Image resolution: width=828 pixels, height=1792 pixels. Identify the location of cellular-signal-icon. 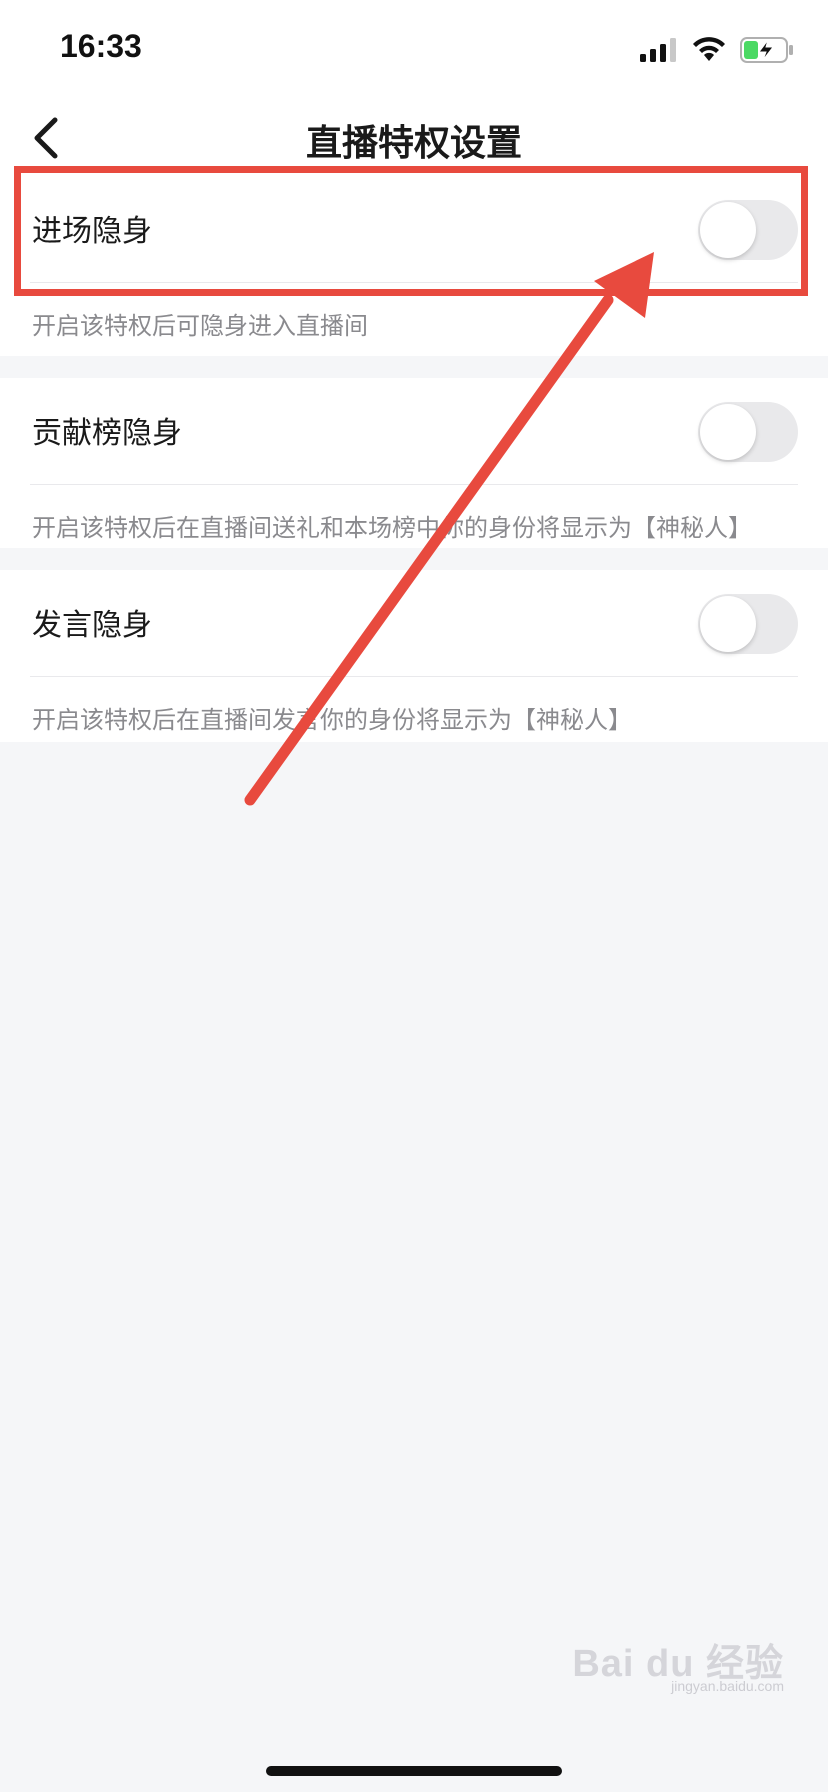
(658, 50).